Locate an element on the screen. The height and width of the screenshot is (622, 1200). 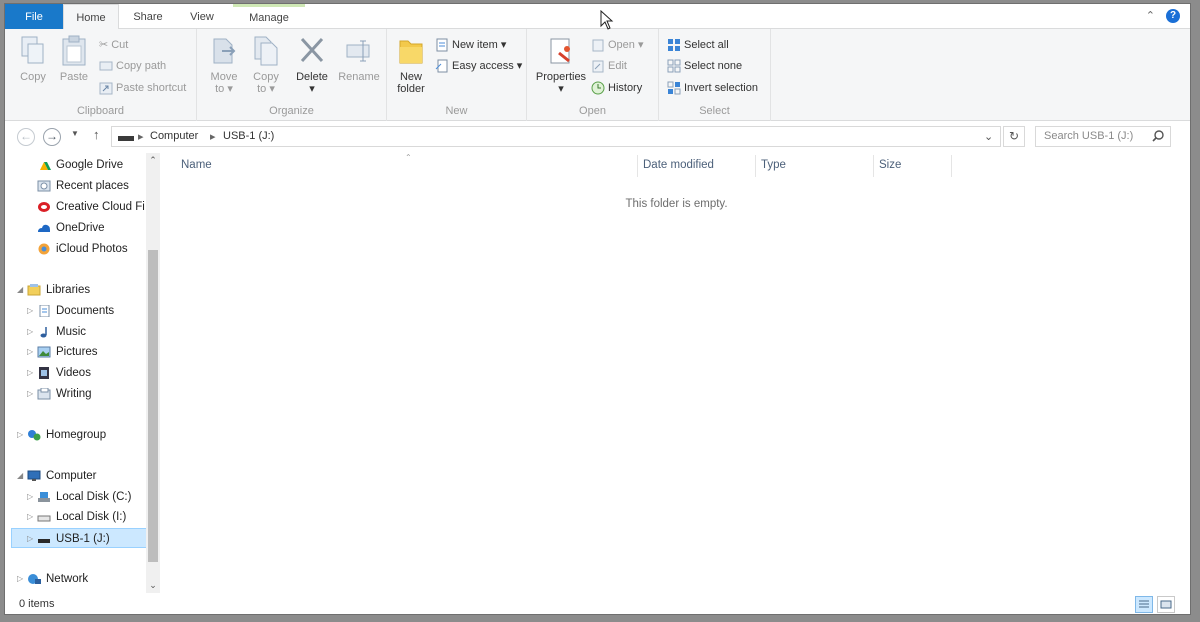
column-header-size: Size is located at coordinates (890, 165).